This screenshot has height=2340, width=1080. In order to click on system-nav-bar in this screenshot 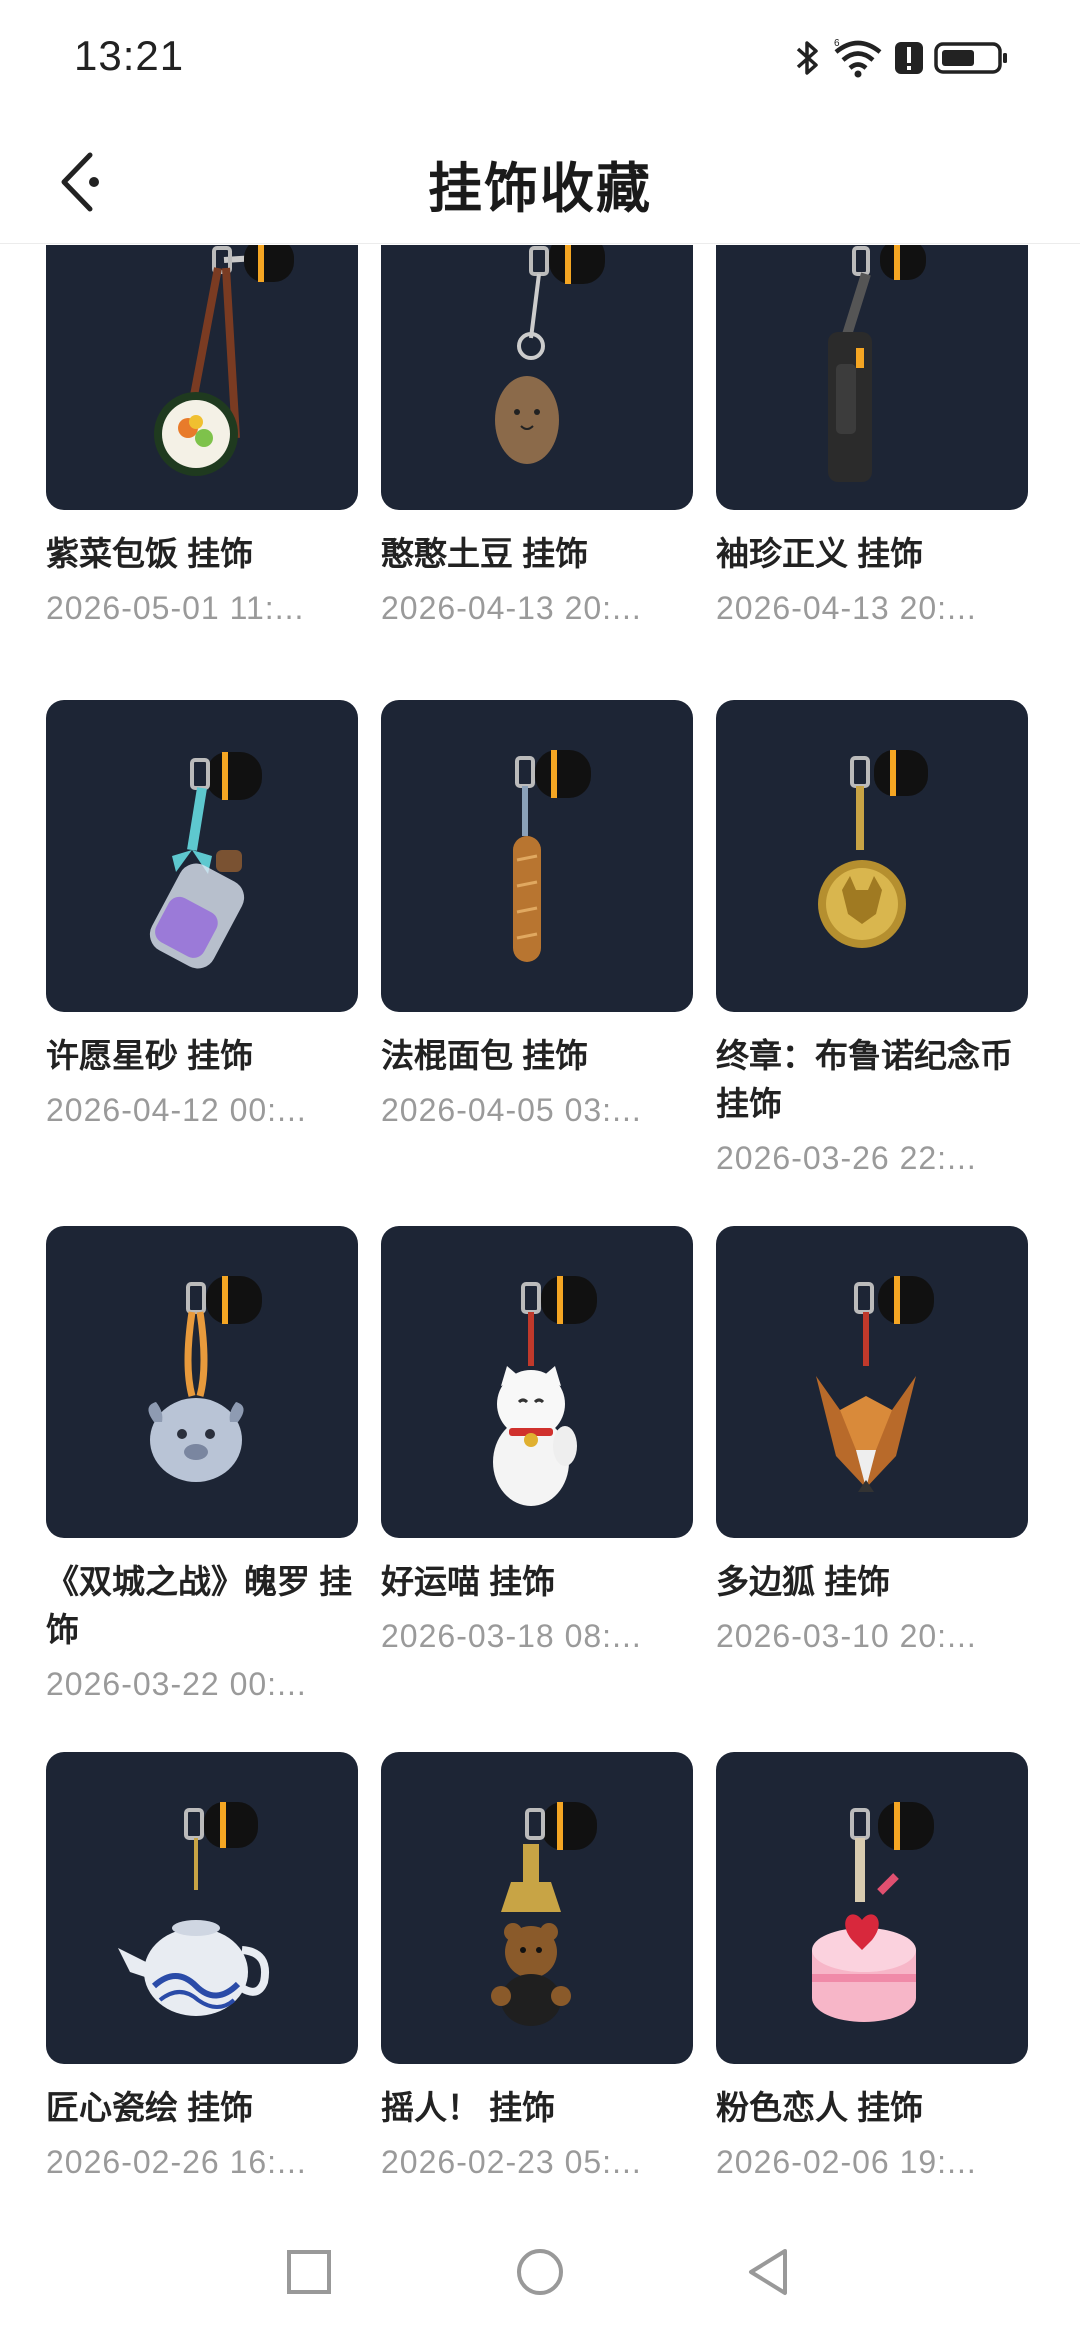, I will do `click(540, 2270)`.